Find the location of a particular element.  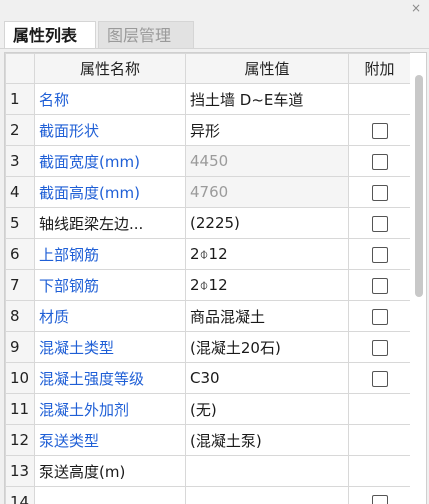

table-row: 11 混凝土外加剂 (无) is located at coordinates (208, 409).